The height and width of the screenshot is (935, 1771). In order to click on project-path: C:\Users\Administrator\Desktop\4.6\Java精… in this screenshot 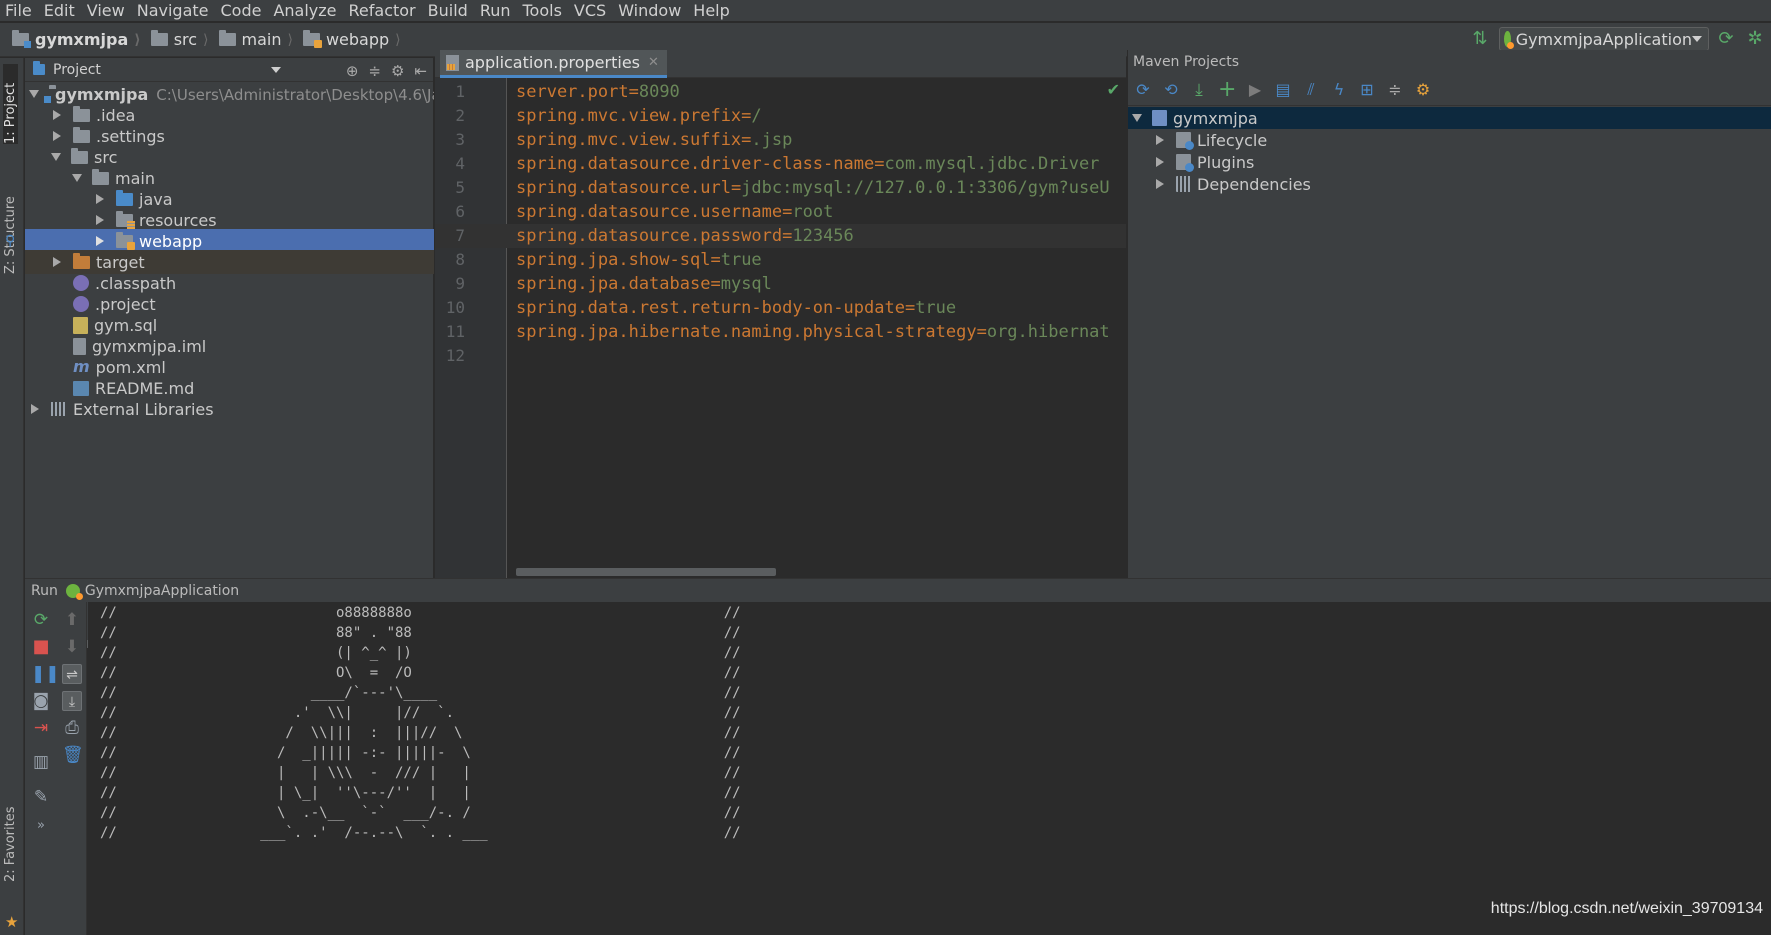, I will do `click(295, 94)`.